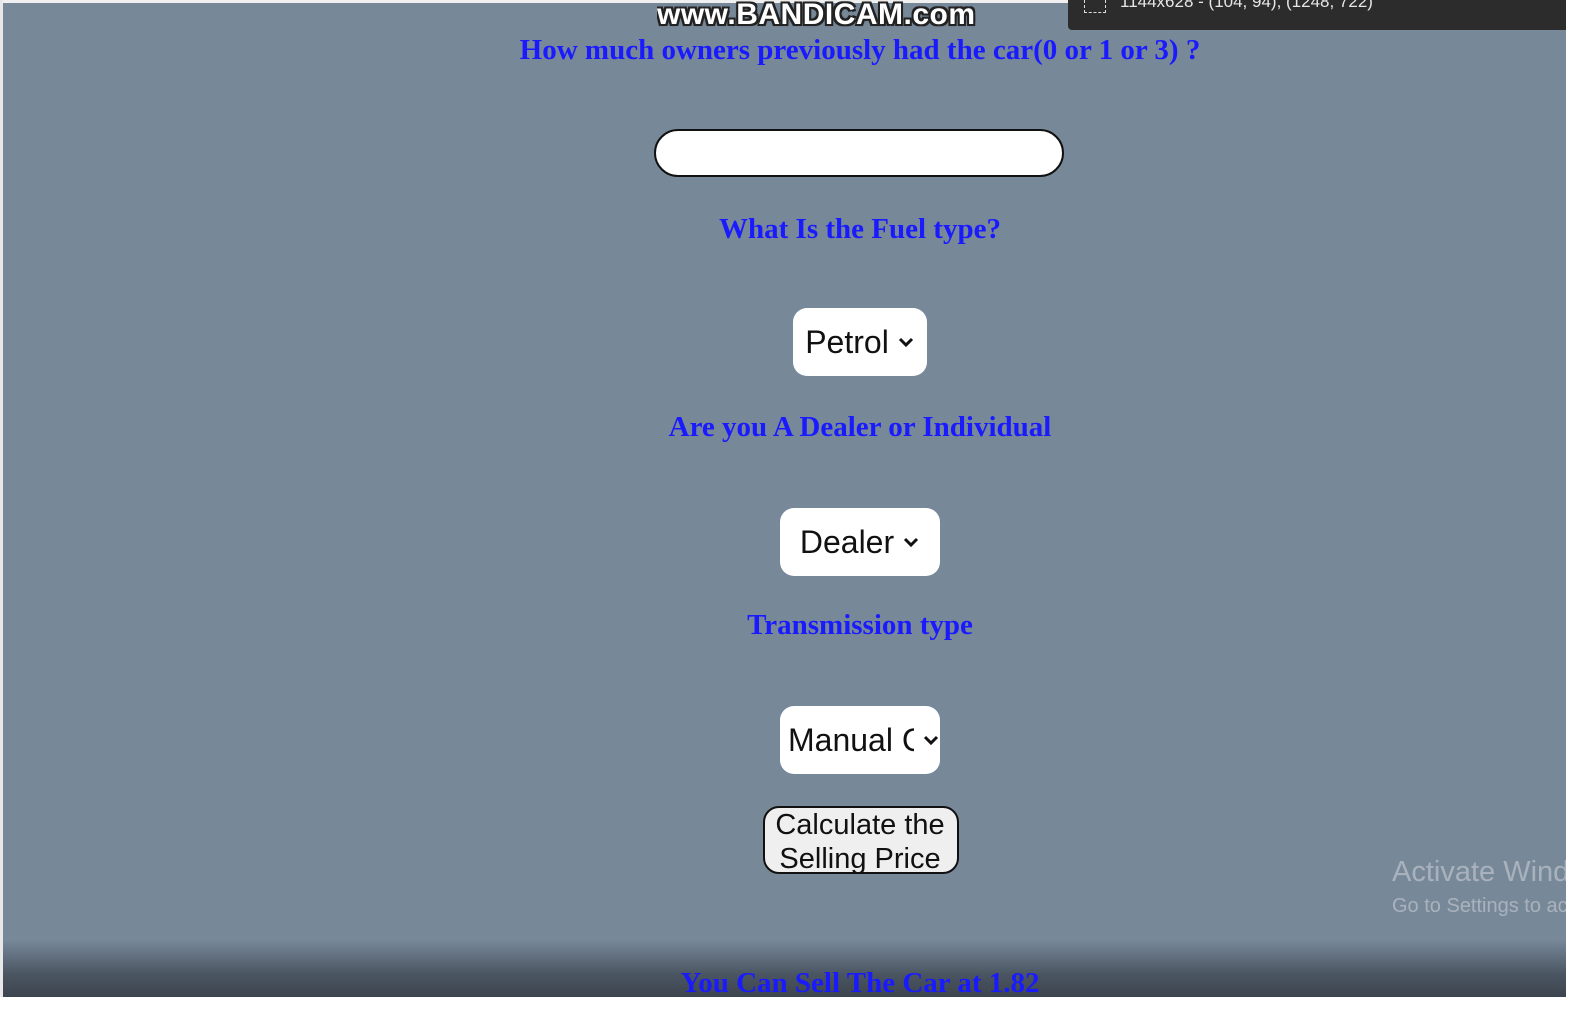 This screenshot has width=1596, height=1017. Describe the element at coordinates (851, 739) in the screenshot. I see `transmission-value: Manual Car` at that location.